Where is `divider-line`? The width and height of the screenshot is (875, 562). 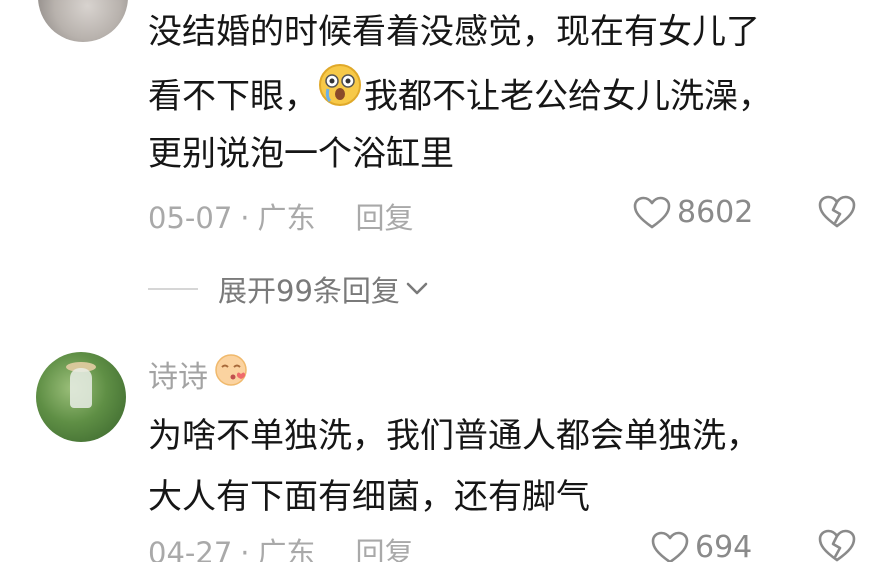 divider-line is located at coordinates (173, 289).